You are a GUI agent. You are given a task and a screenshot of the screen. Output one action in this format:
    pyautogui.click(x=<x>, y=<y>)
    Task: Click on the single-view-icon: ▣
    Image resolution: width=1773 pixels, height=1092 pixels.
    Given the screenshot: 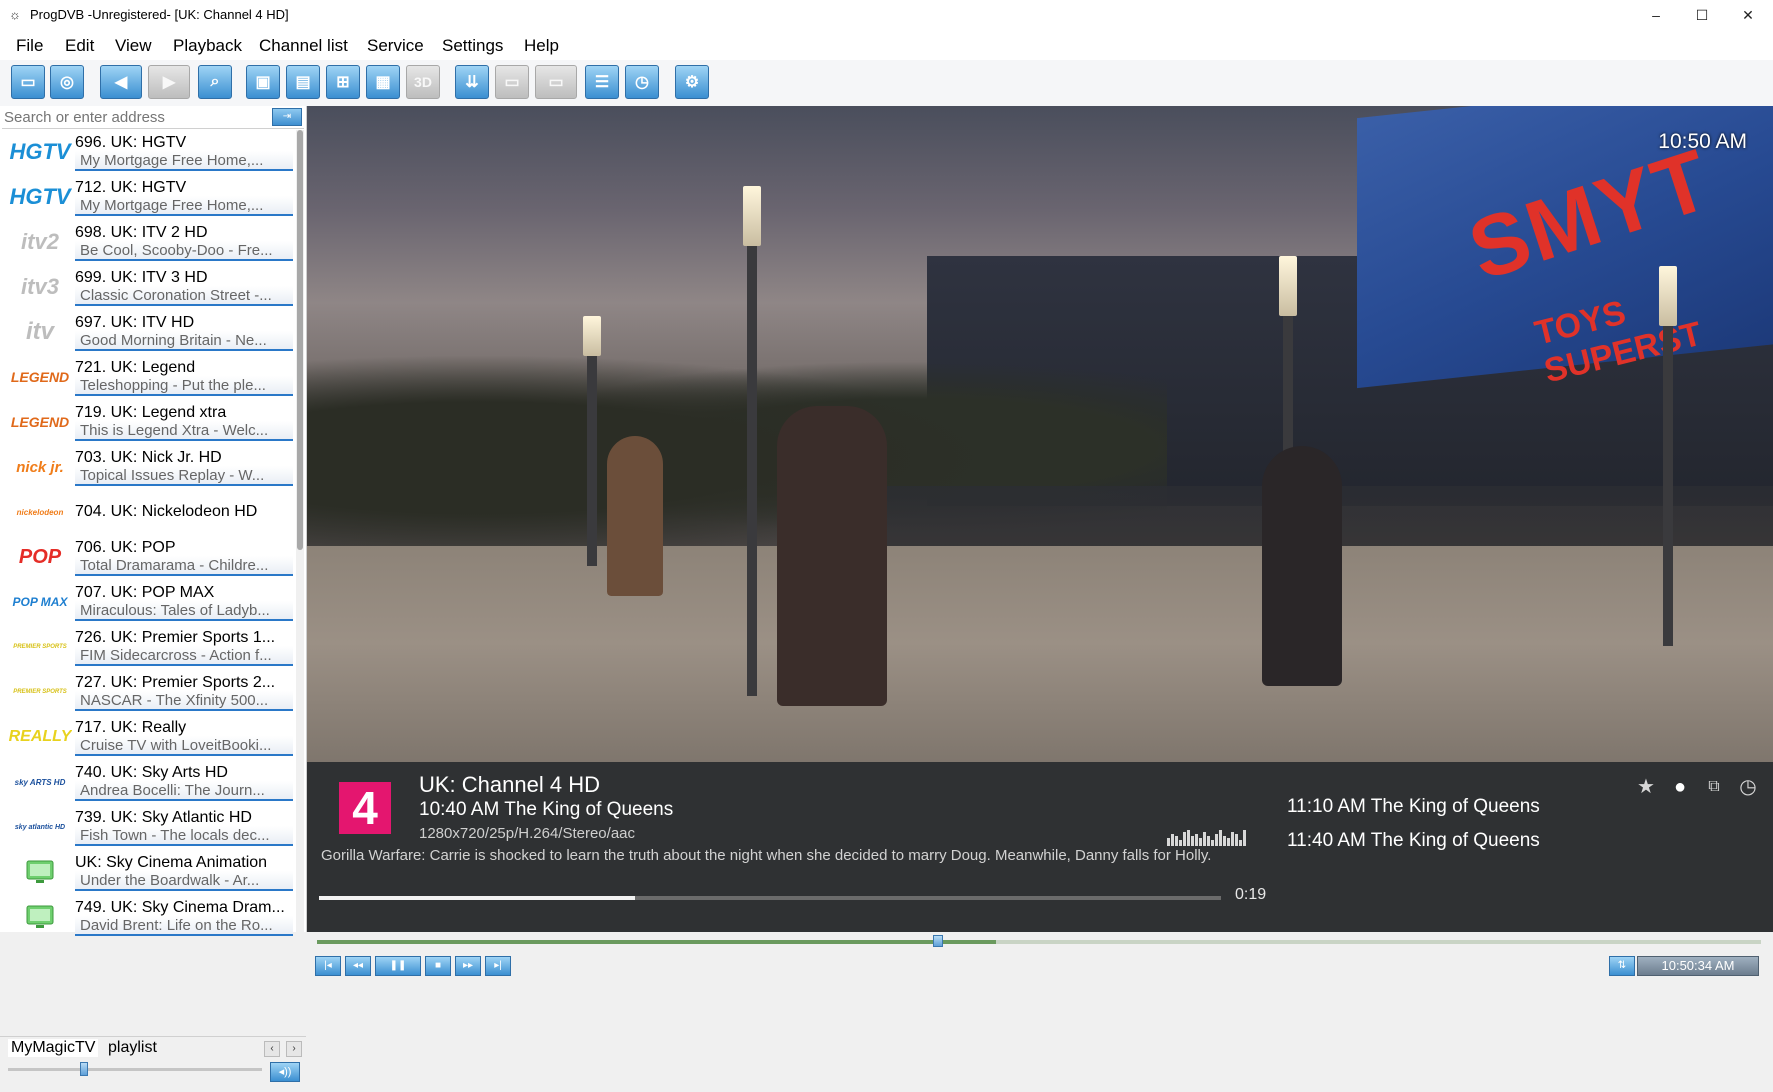 What is the action you would take?
    pyautogui.click(x=263, y=82)
    